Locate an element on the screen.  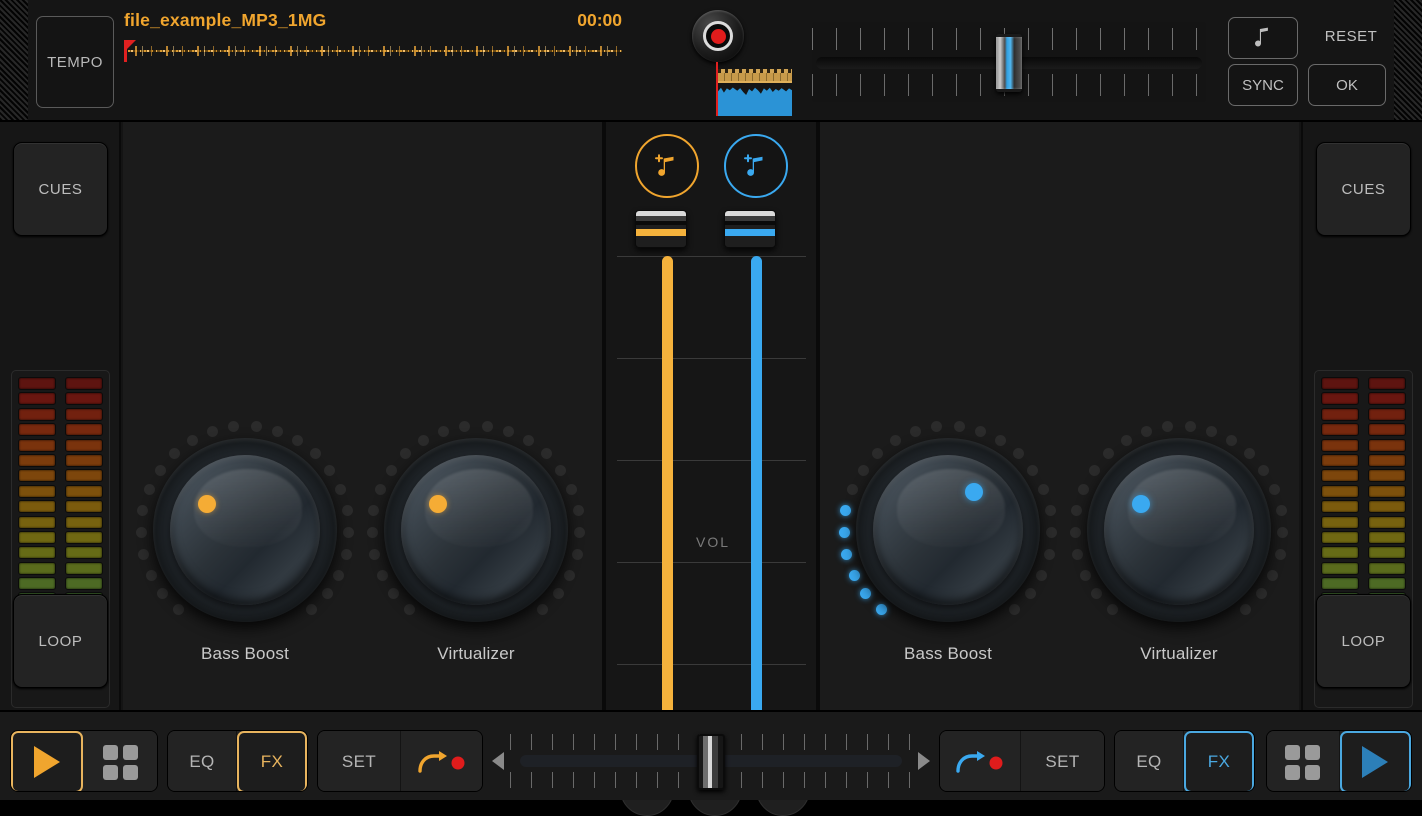
sync-label: SYNC is located at coordinates (1263, 85).